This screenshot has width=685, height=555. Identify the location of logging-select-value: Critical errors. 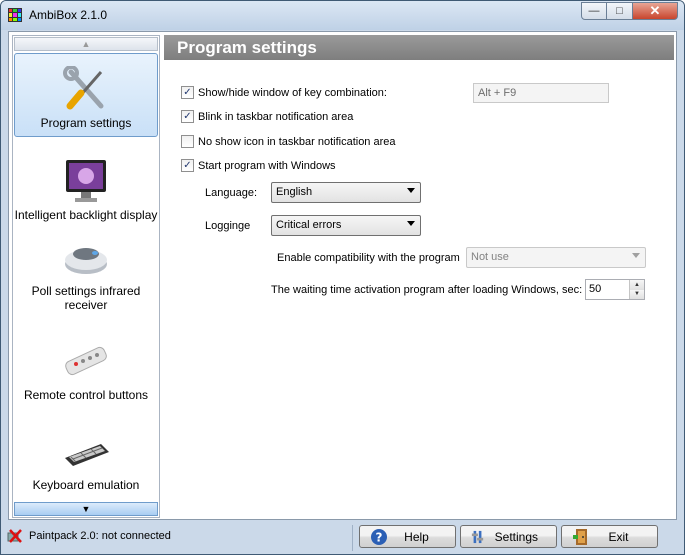
(309, 225).